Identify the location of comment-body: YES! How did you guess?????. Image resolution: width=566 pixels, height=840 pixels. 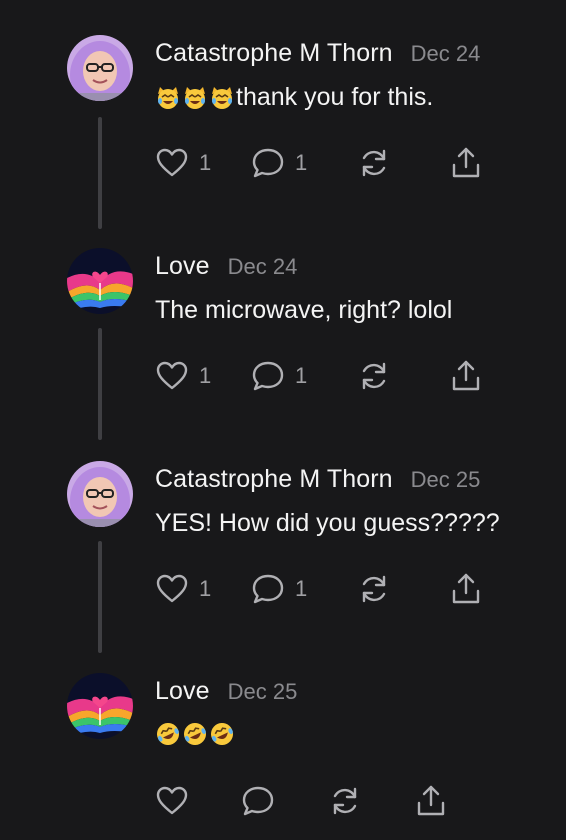
(327, 523).